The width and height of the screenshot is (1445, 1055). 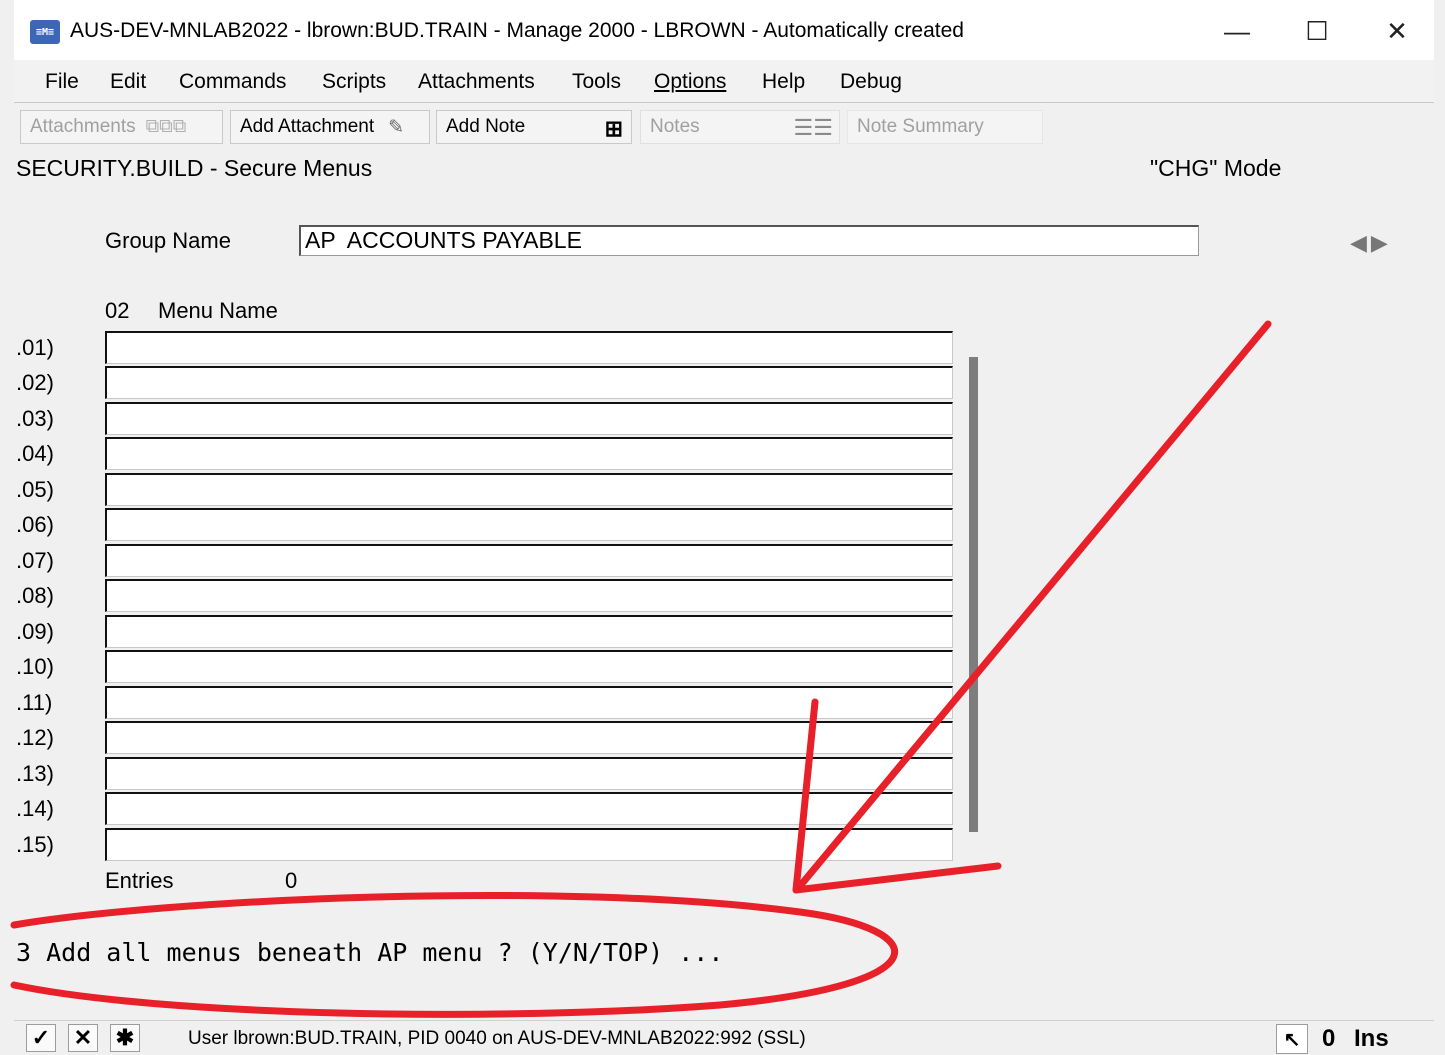 I want to click on notes-label: Notes, so click(x=675, y=126).